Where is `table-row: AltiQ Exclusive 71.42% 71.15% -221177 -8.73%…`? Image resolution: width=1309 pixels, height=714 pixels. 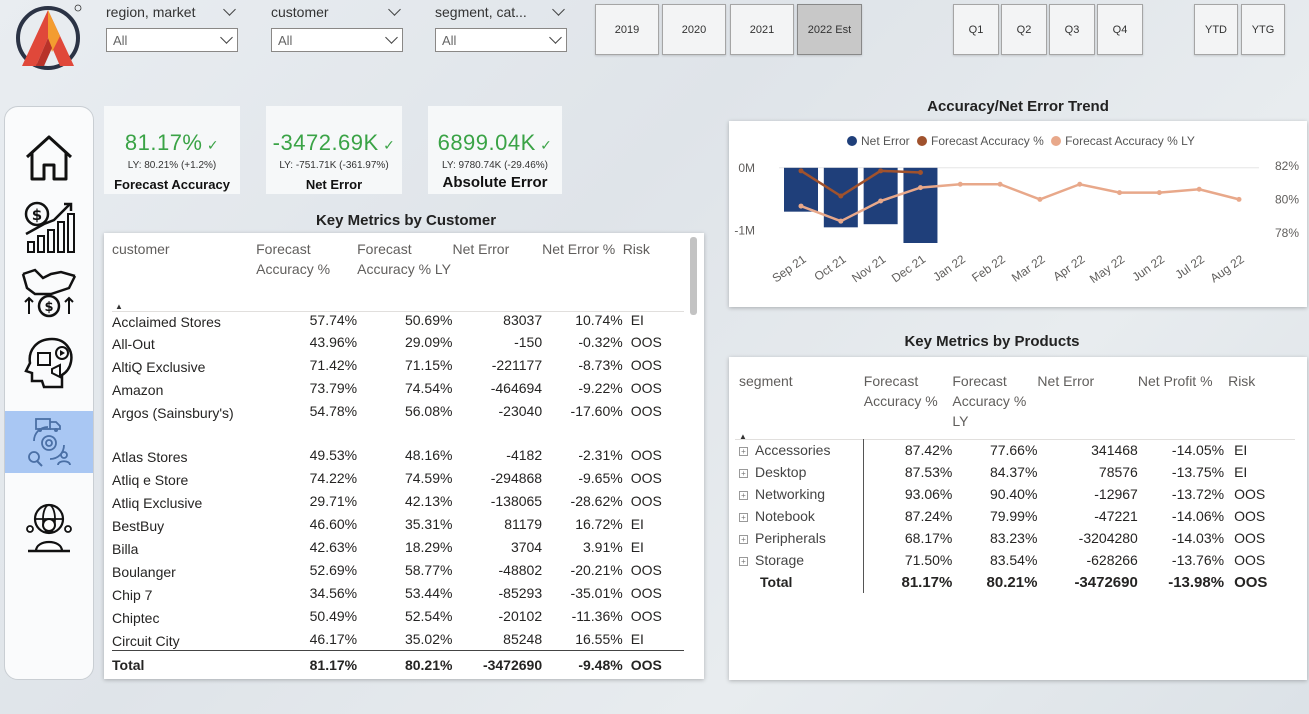
table-row: AltiQ Exclusive 71.42% 71.15% -221177 -8.73%… is located at coordinates (398, 368).